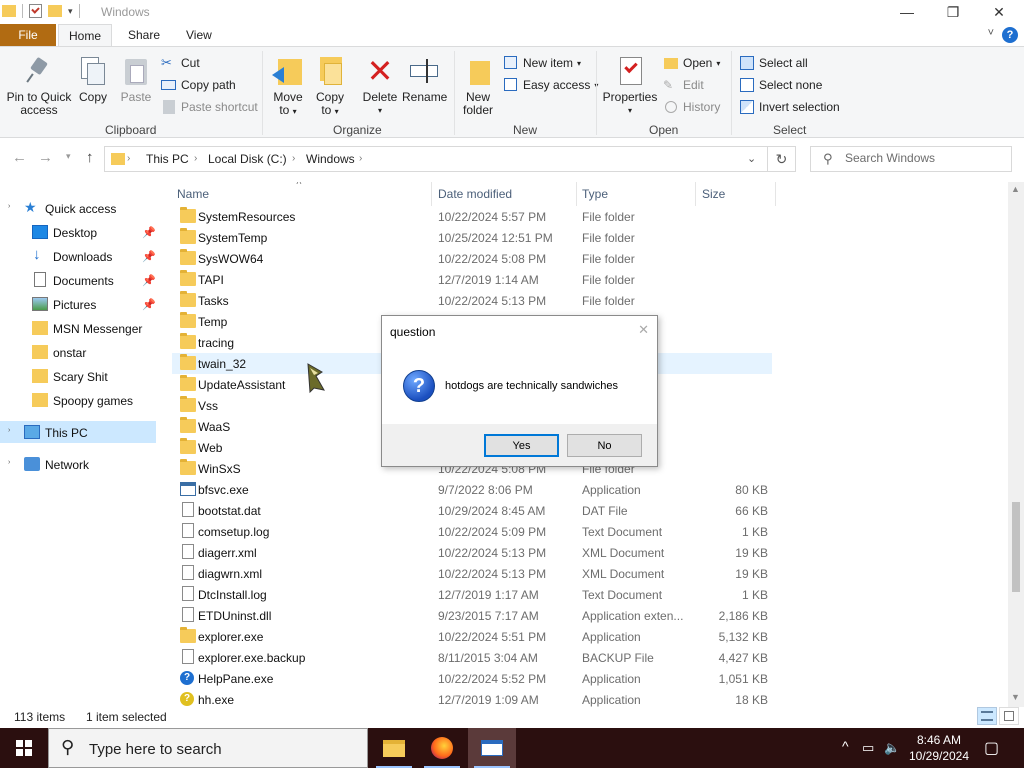 The height and width of the screenshot is (768, 1024). What do you see at coordinates (288, 84) in the screenshot?
I see `move-to-button: Move to ▾` at bounding box center [288, 84].